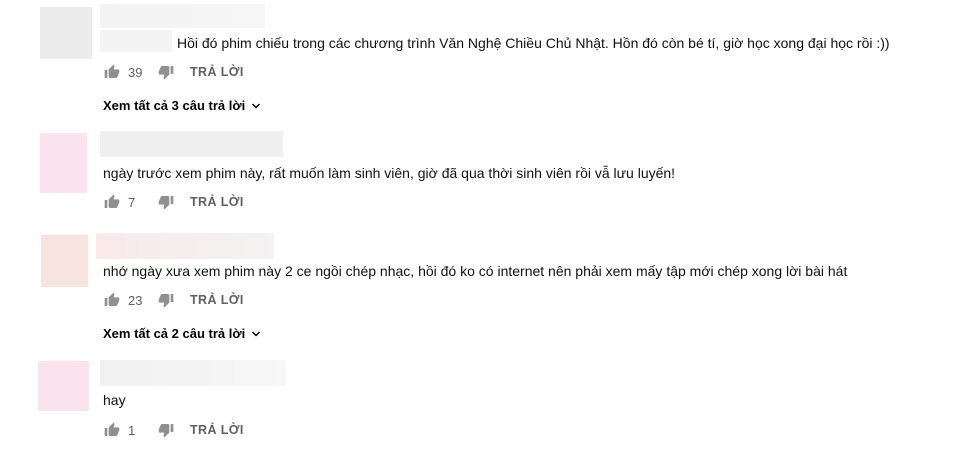 Image resolution: width=967 pixels, height=452 pixels. Describe the element at coordinates (135, 300) in the screenshot. I see `like-count: 23` at that location.